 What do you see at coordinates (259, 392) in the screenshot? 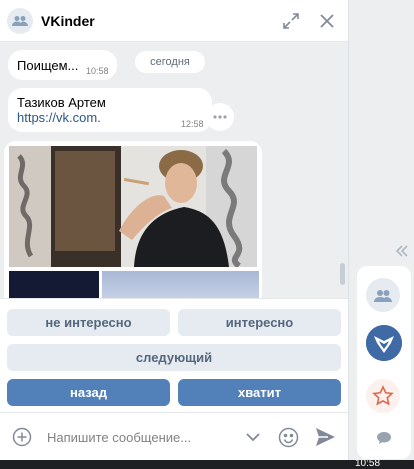
I see `enough-button: хватит` at bounding box center [259, 392].